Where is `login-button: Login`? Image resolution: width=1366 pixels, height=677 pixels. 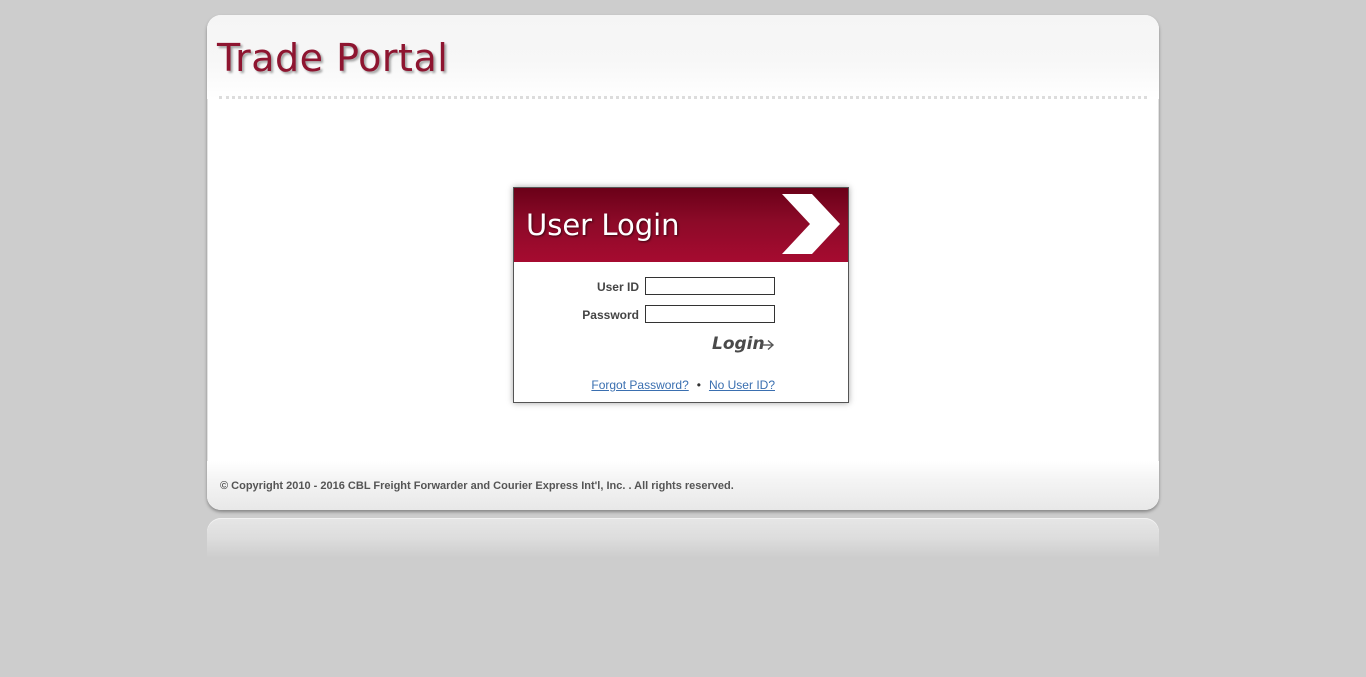 login-button: Login is located at coordinates (743, 345).